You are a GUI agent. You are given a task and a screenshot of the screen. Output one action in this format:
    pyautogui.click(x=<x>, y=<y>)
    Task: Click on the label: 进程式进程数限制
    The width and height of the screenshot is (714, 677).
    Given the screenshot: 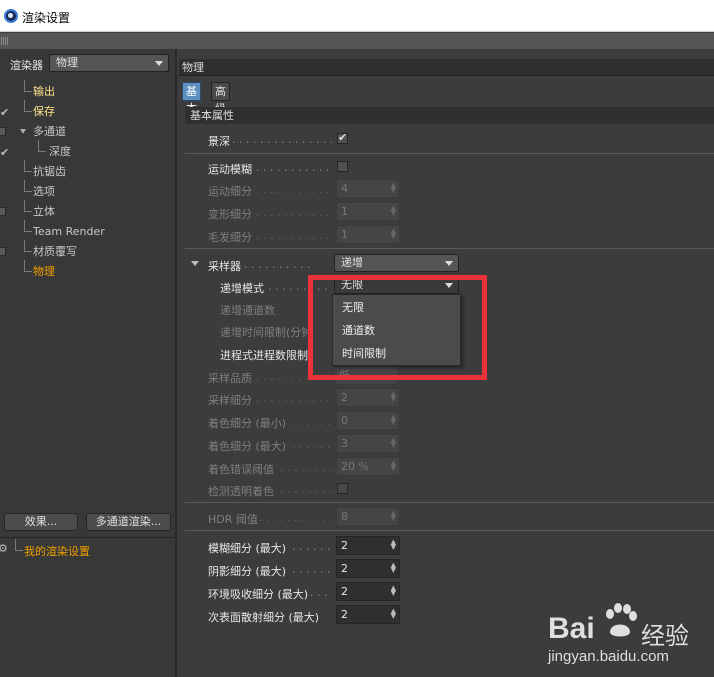 What is the action you would take?
    pyautogui.click(x=264, y=355)
    